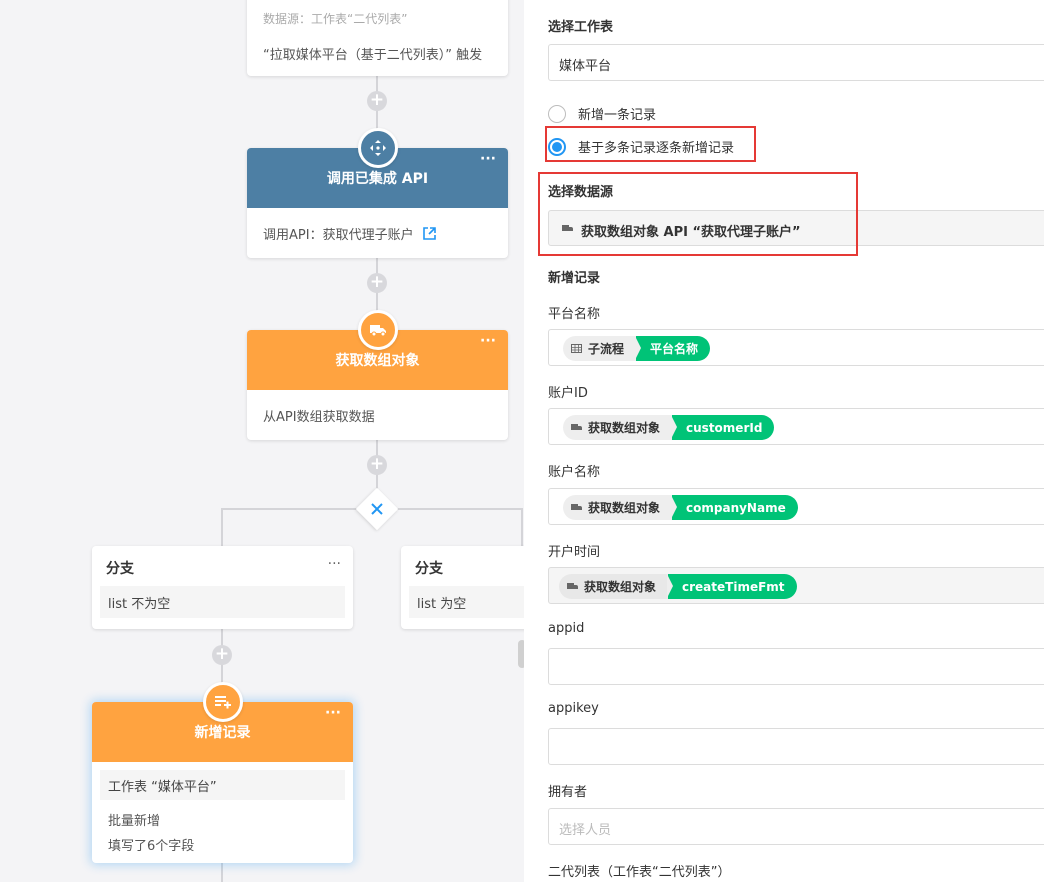  I want to click on sheet-select: 媒体平台, so click(796, 62).